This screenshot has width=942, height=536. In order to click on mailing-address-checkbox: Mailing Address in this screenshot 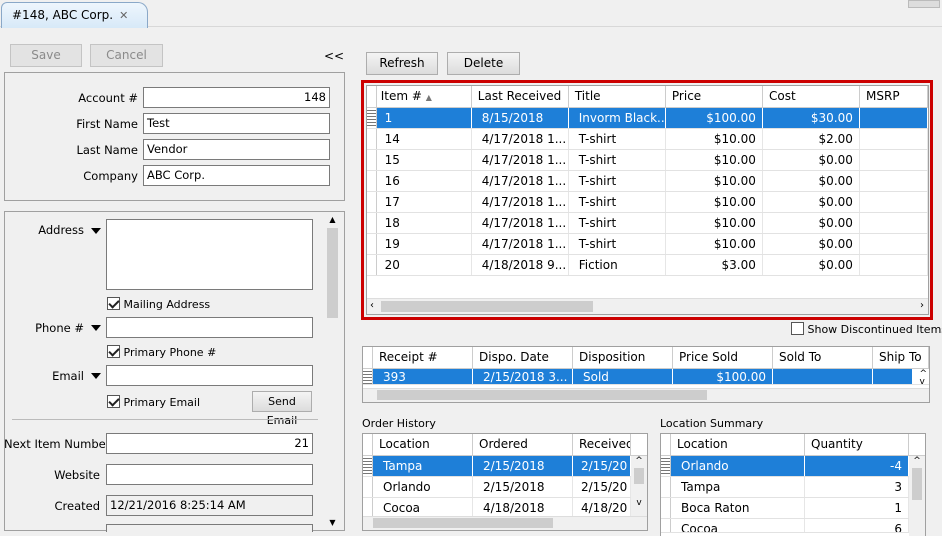, I will do `click(158, 304)`.